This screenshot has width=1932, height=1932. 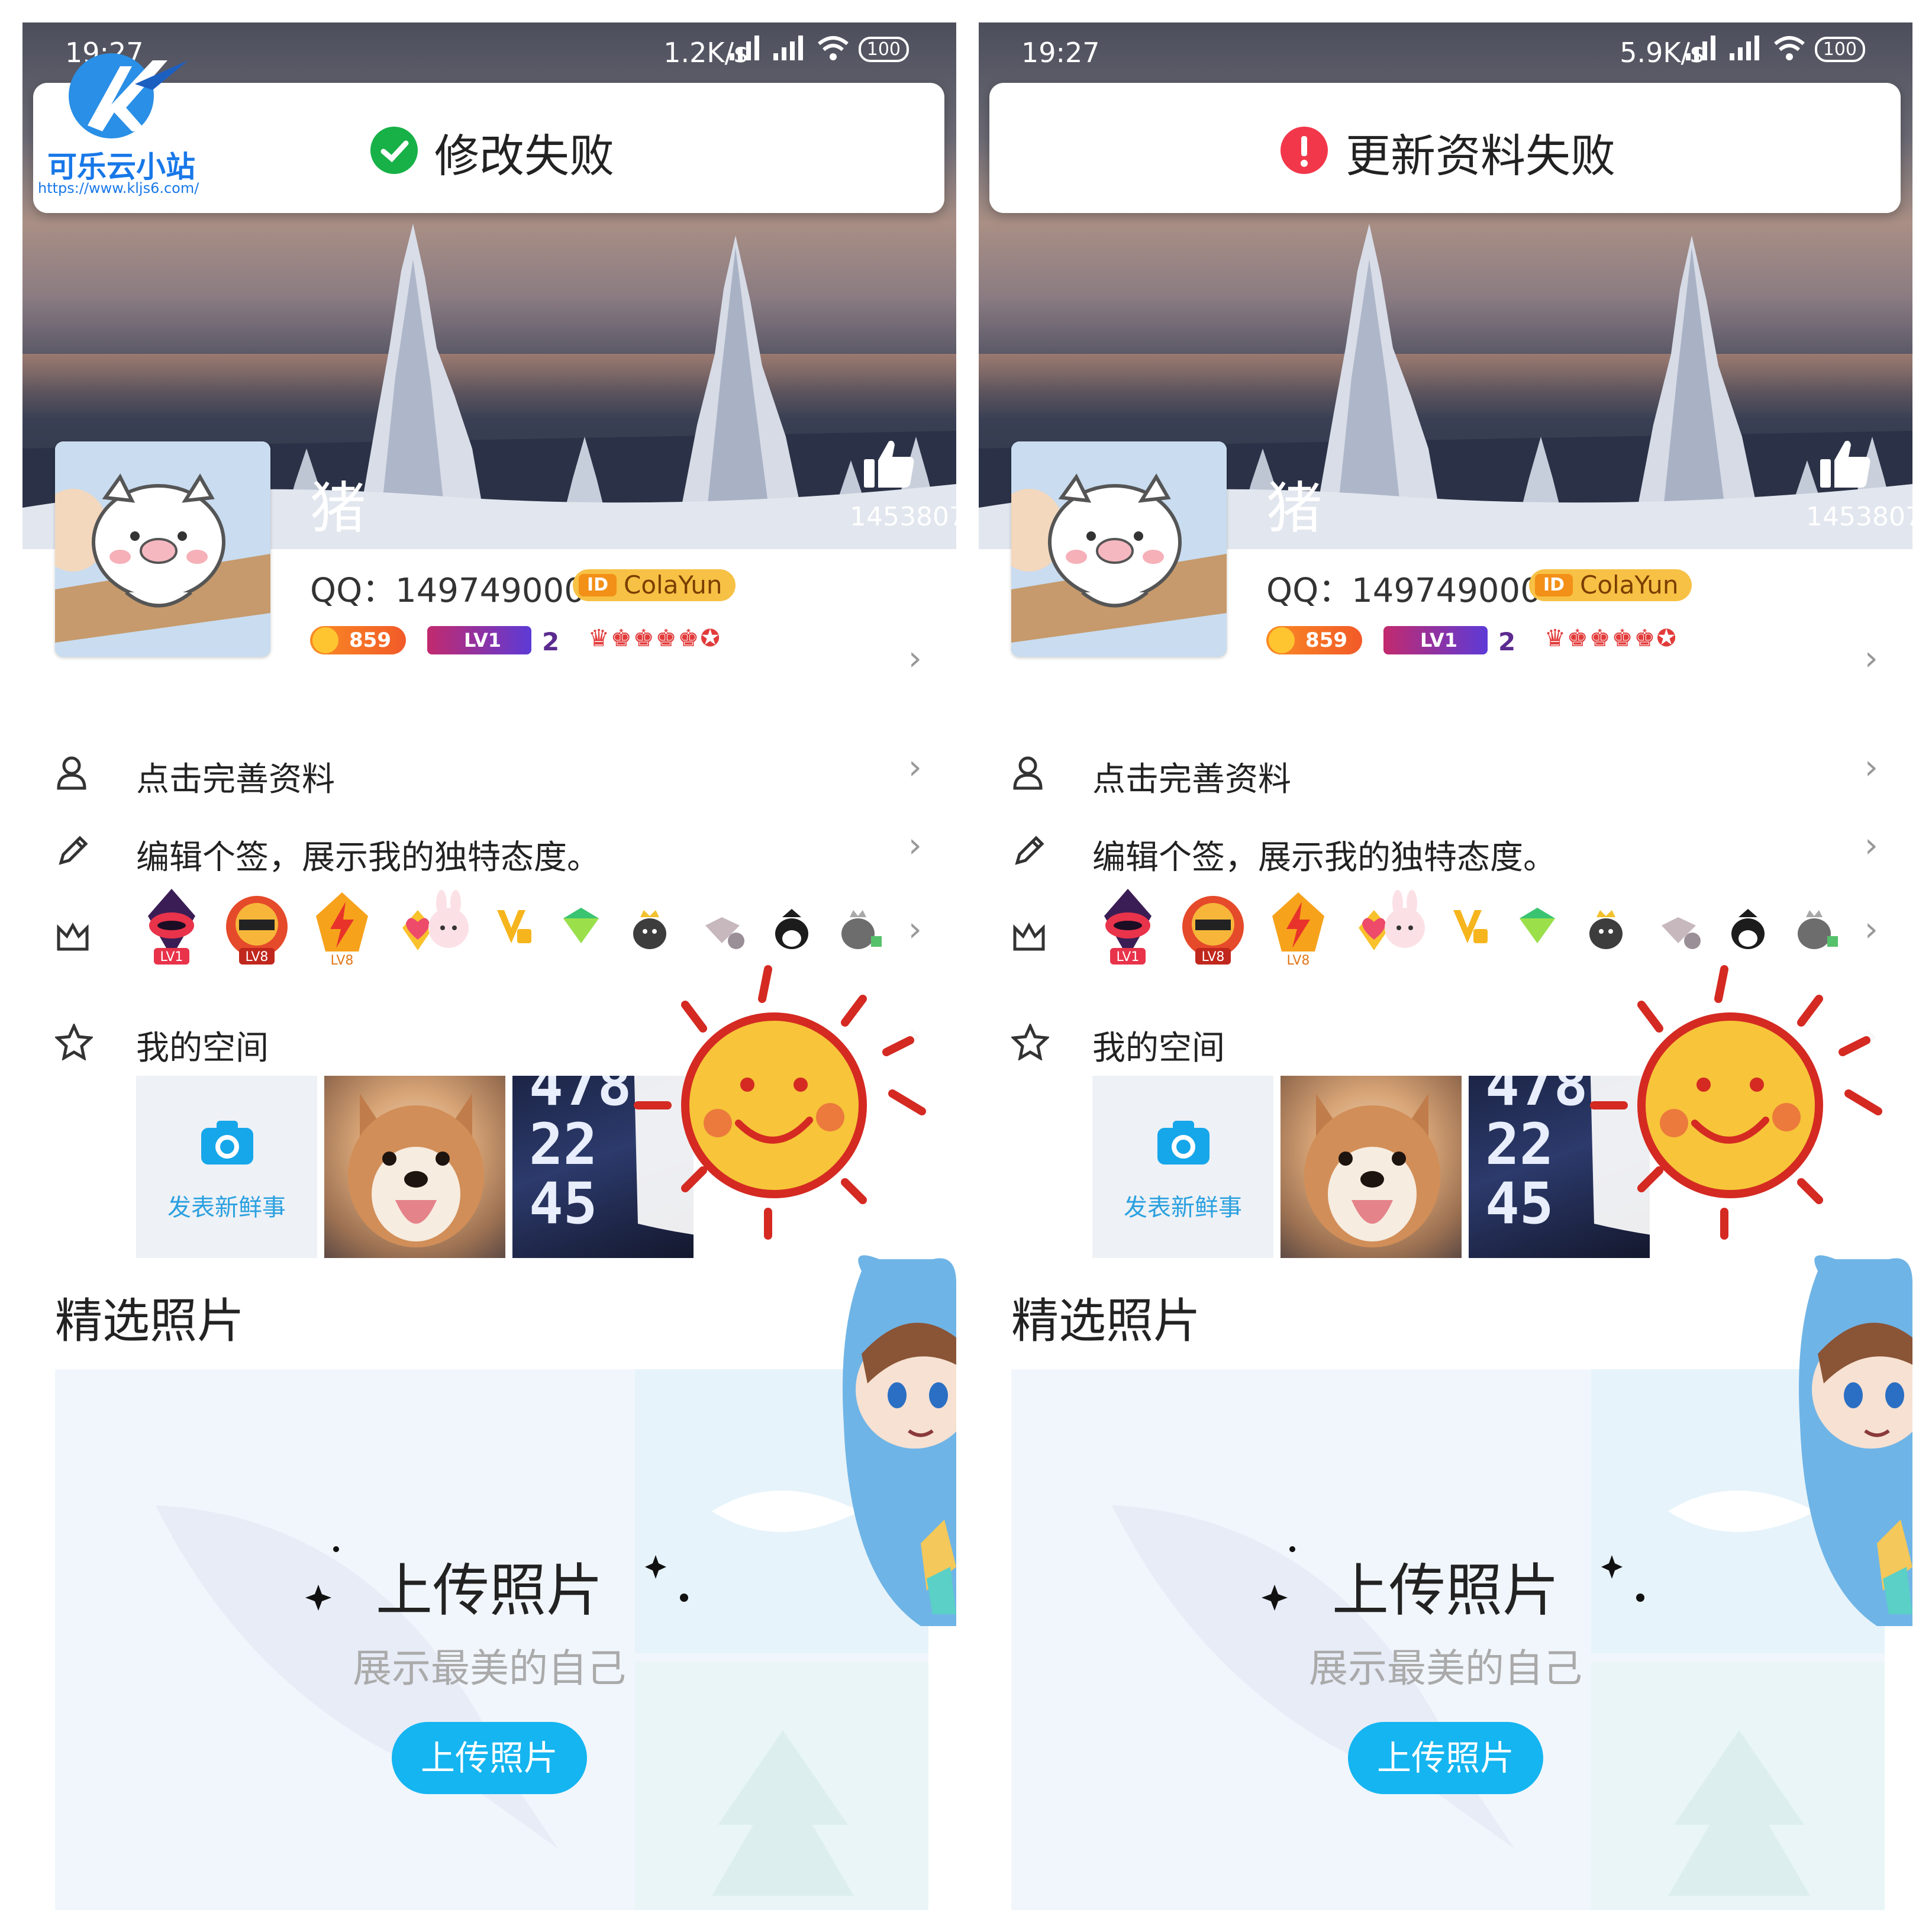 I want to click on toast-notification: 更新资料失败, so click(x=1445, y=148).